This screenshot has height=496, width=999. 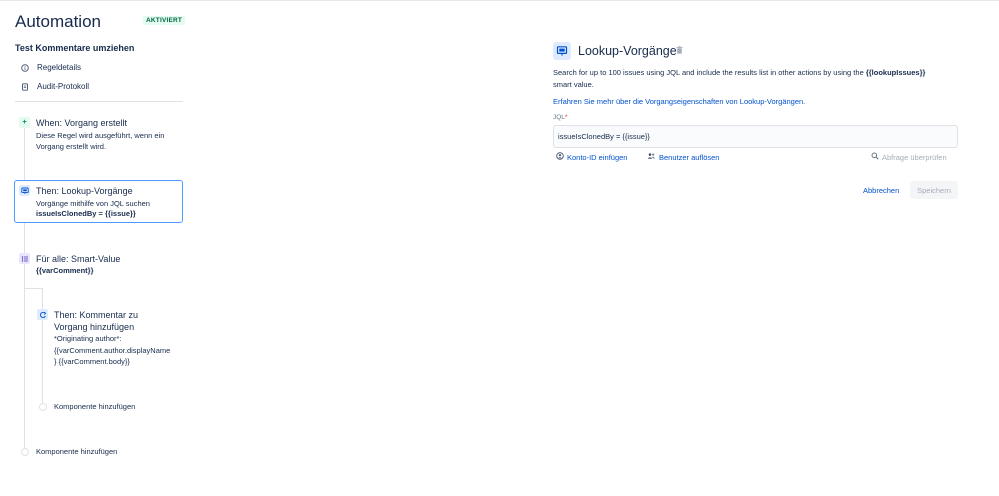 What do you see at coordinates (679, 51) in the screenshot?
I see `trash-icon` at bounding box center [679, 51].